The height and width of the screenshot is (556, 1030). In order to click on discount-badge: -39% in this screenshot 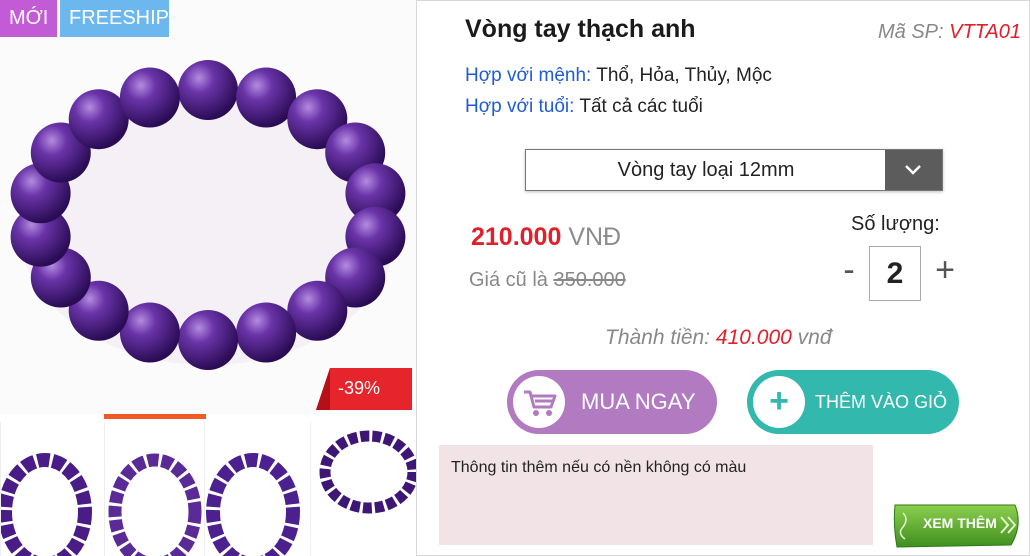, I will do `click(364, 389)`.